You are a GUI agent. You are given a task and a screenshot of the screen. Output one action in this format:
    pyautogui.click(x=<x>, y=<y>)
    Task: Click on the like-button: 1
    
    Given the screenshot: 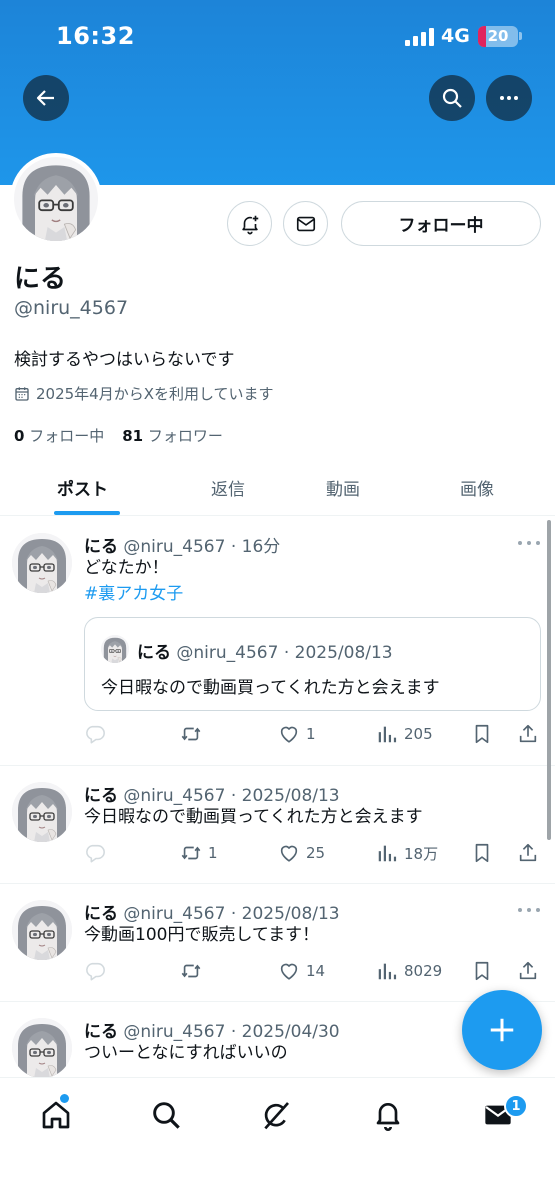 What is the action you would take?
    pyautogui.click(x=297, y=734)
    